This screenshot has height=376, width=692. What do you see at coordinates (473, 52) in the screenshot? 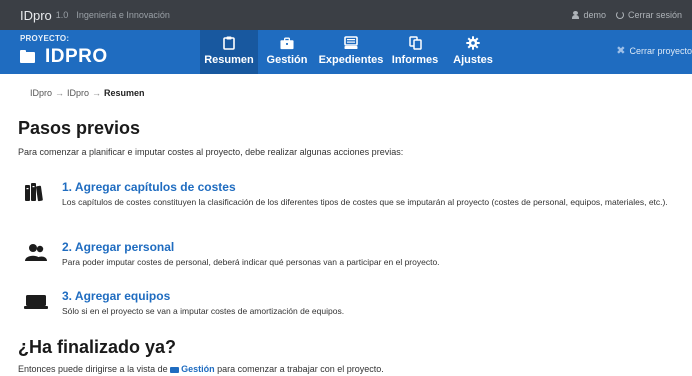
I see `tab-ajustes: Ajustes` at bounding box center [473, 52].